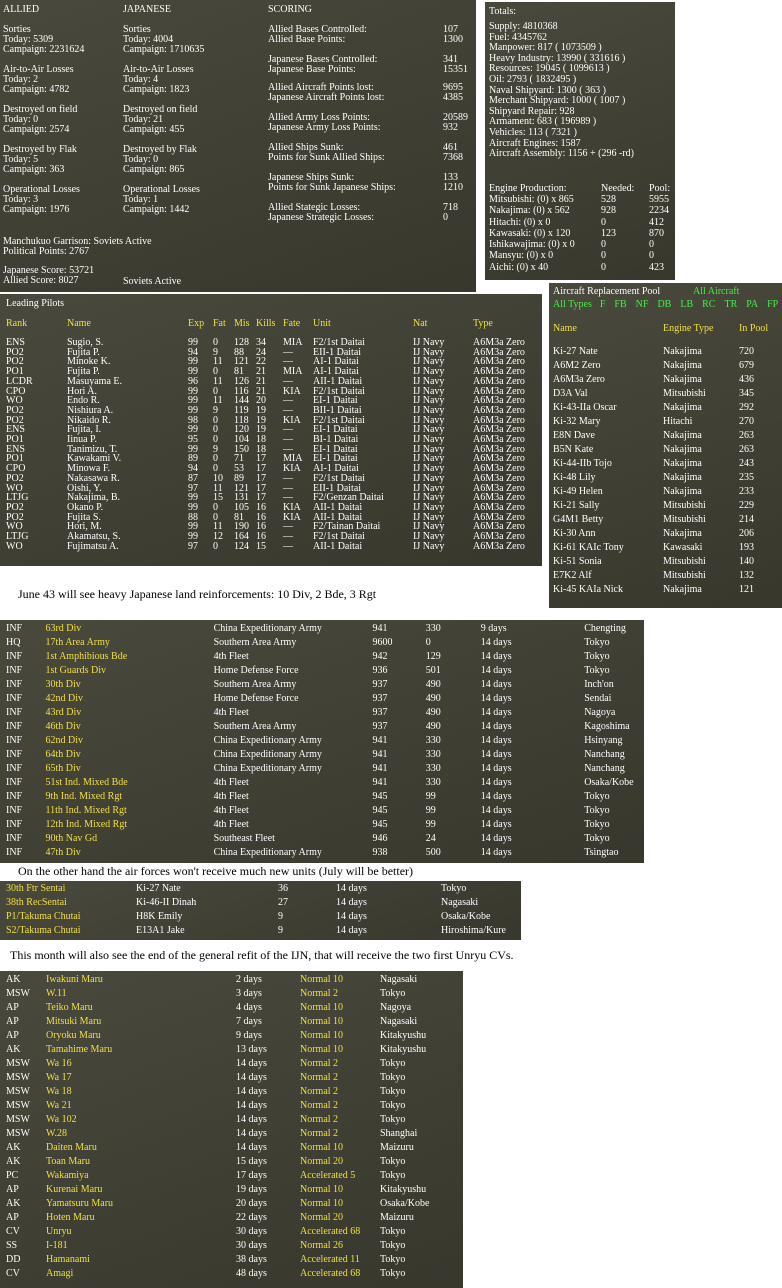  I want to click on filter-tab: NF, so click(642, 304).